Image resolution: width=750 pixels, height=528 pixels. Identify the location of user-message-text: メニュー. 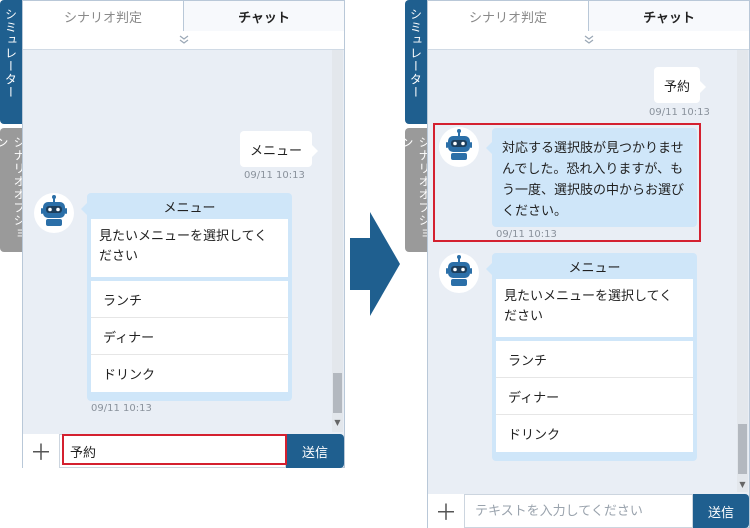
(276, 151).